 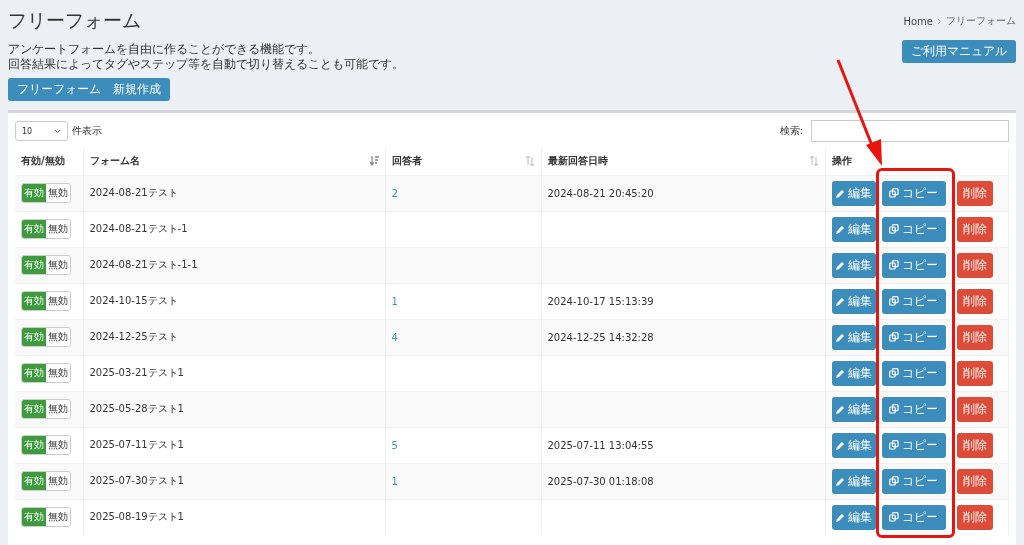 I want to click on description-text: 回答結果によってタグやステップ等を自動で切り替えることも可能です。, so click(x=206, y=64).